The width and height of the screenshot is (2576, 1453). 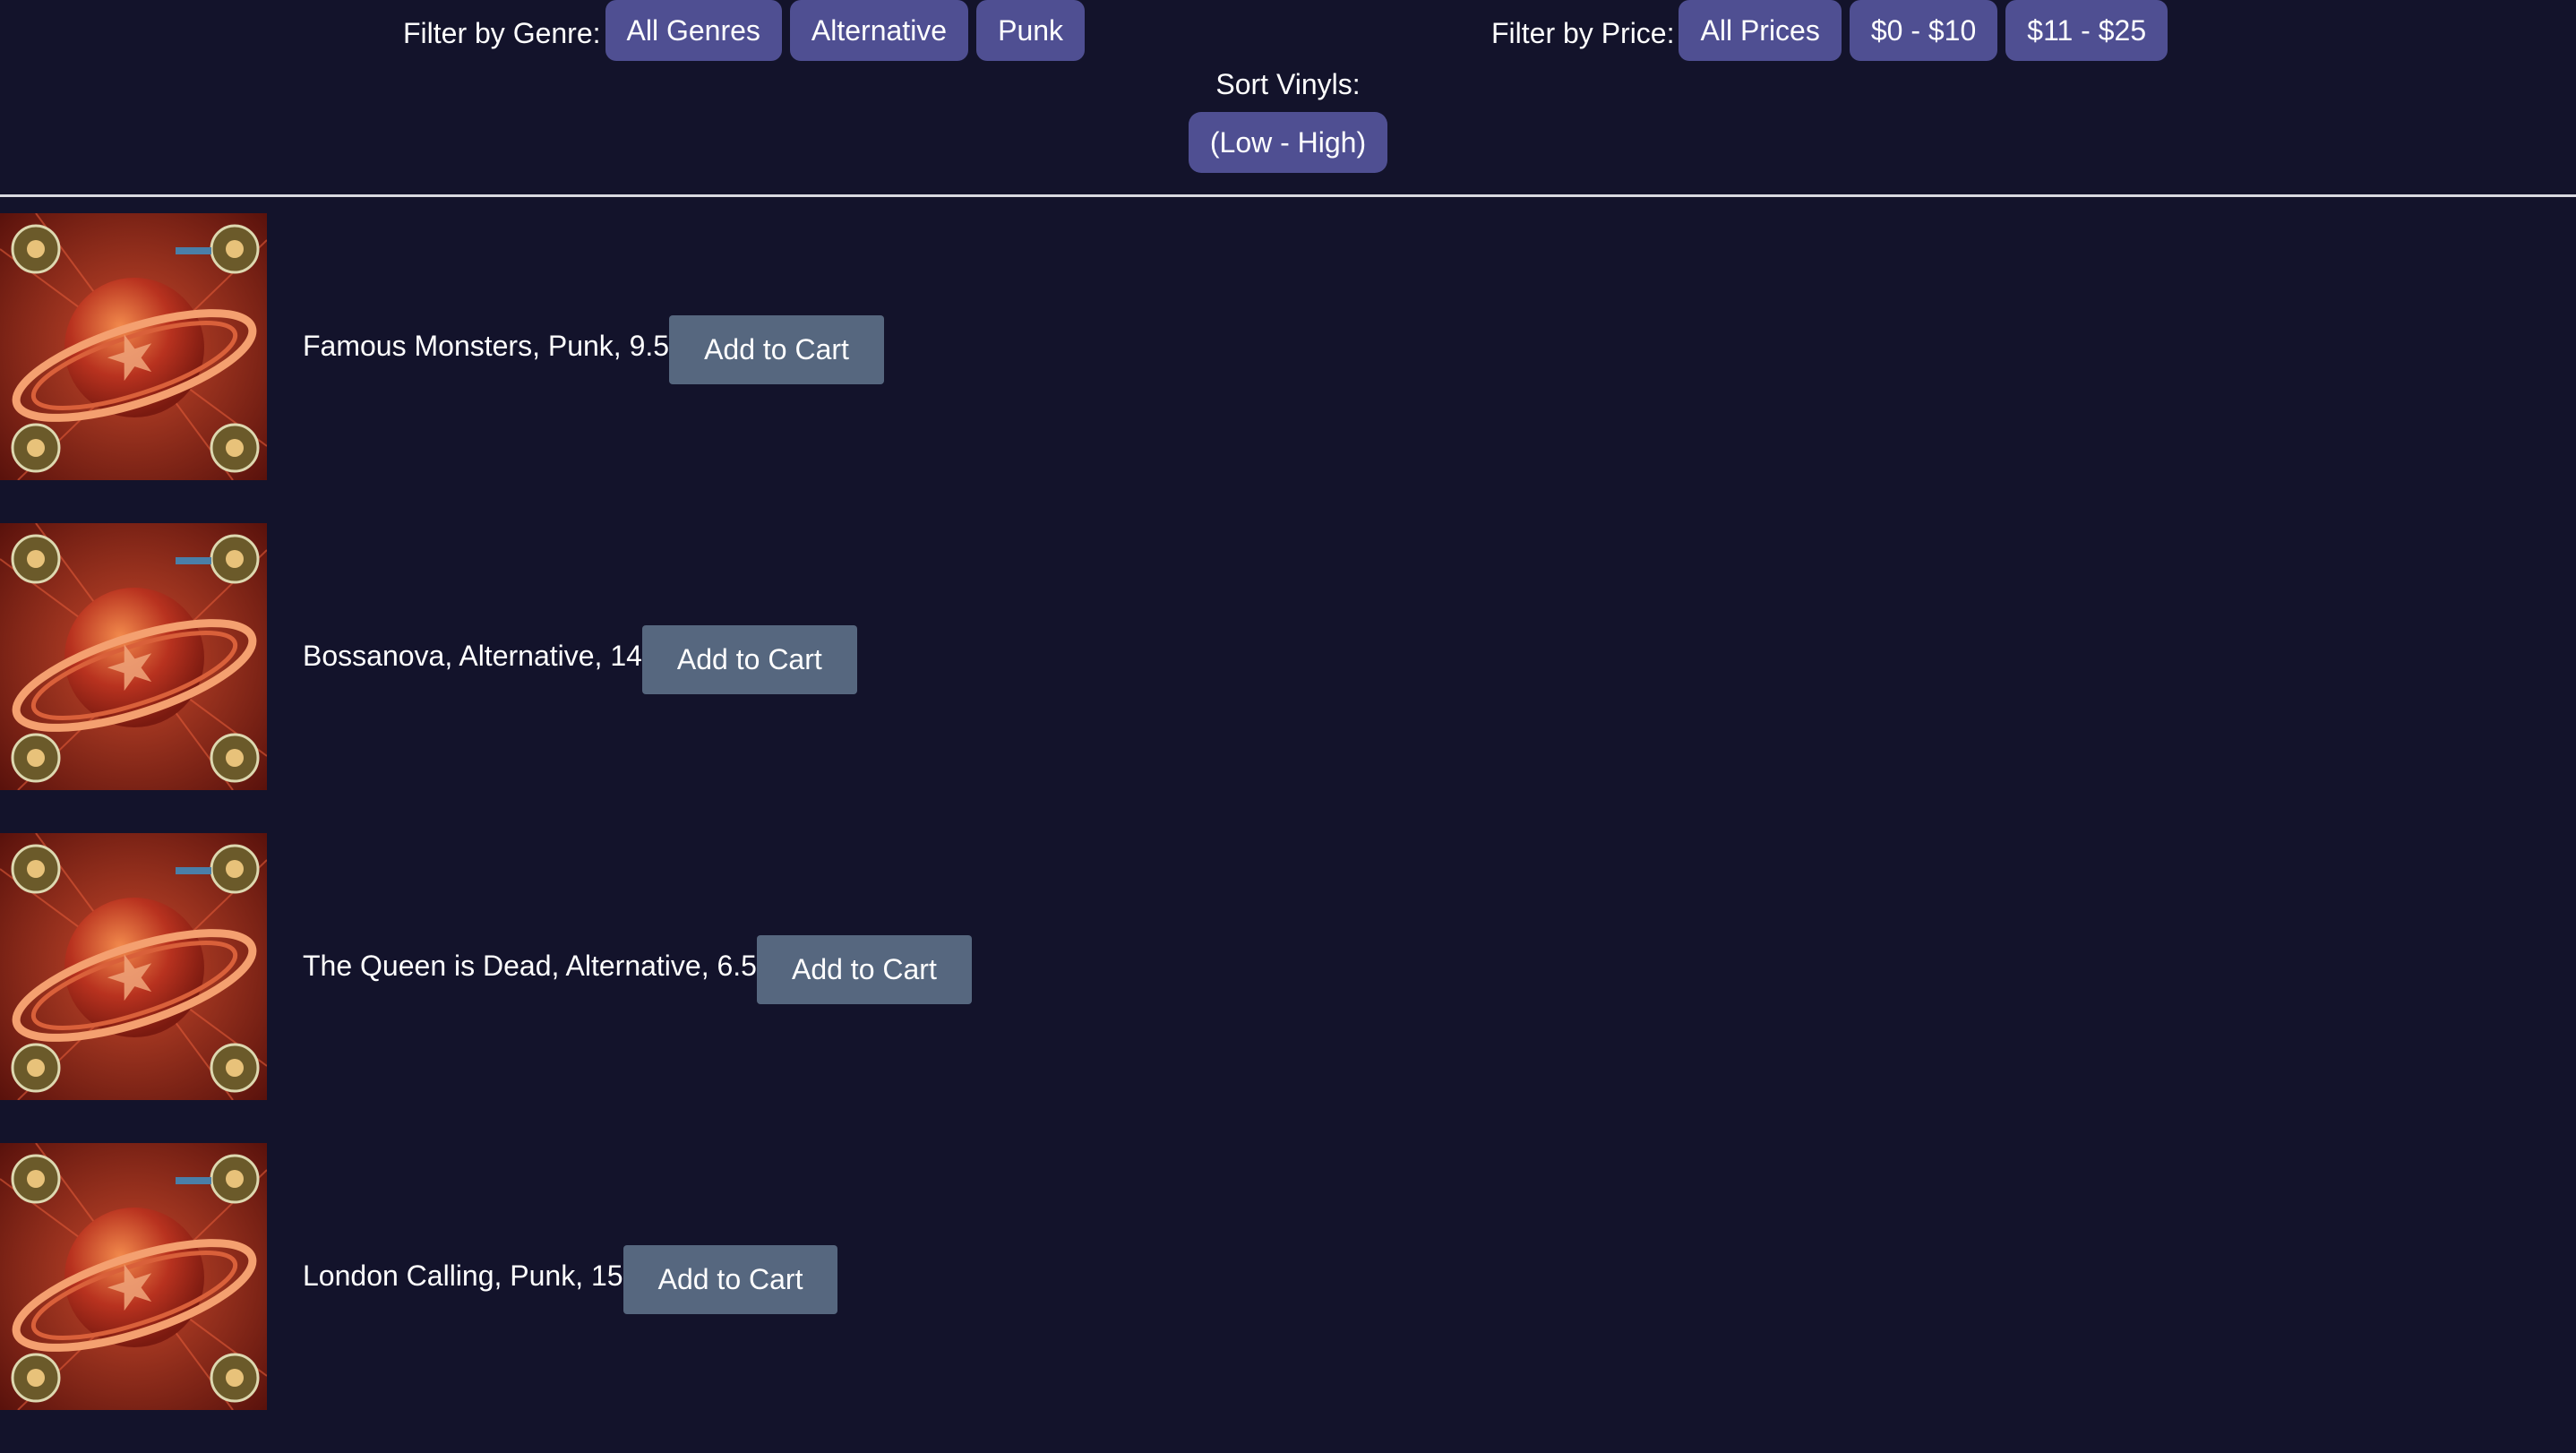 I want to click on vinyl-info: London Calling, Punk, 15, so click(x=463, y=1276).